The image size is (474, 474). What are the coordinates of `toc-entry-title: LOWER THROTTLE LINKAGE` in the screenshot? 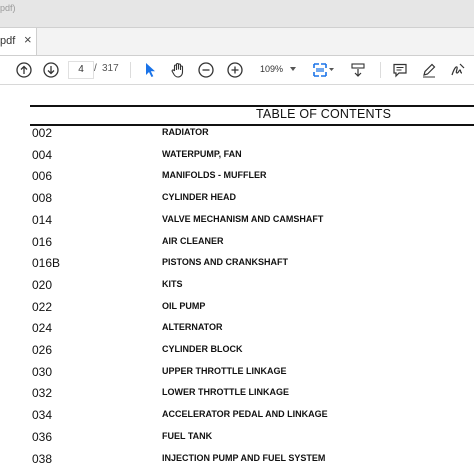 It's located at (225, 392).